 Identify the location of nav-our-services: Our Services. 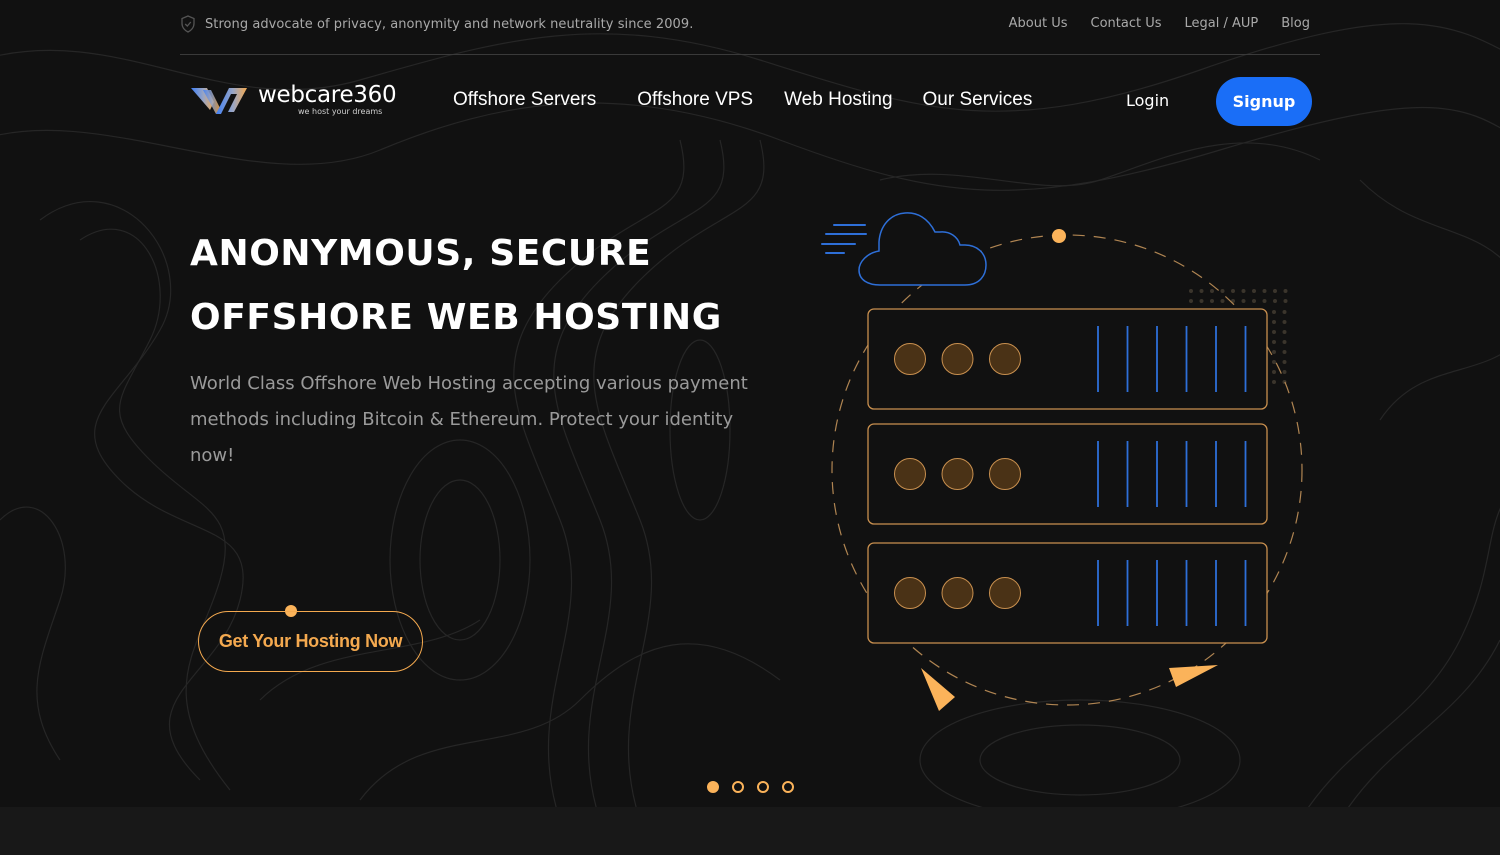
(978, 100).